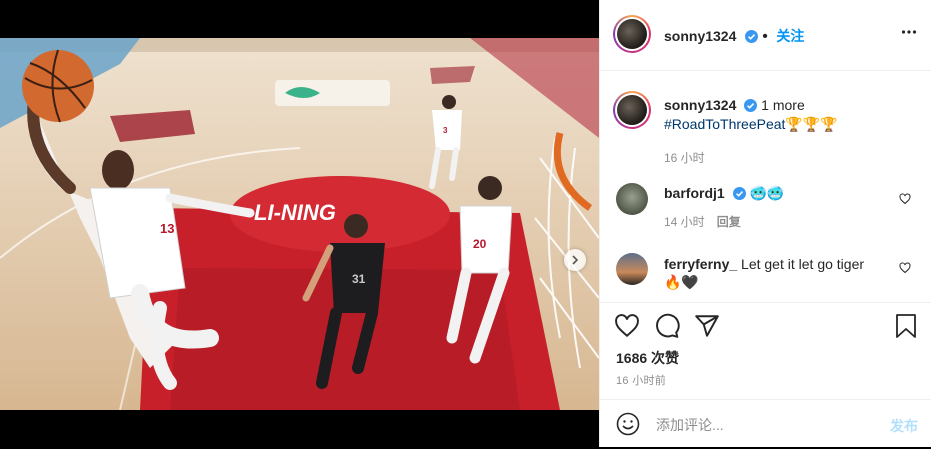 The height and width of the screenshot is (449, 931). I want to click on sponsor-logo-text: LI-NING, so click(295, 212).